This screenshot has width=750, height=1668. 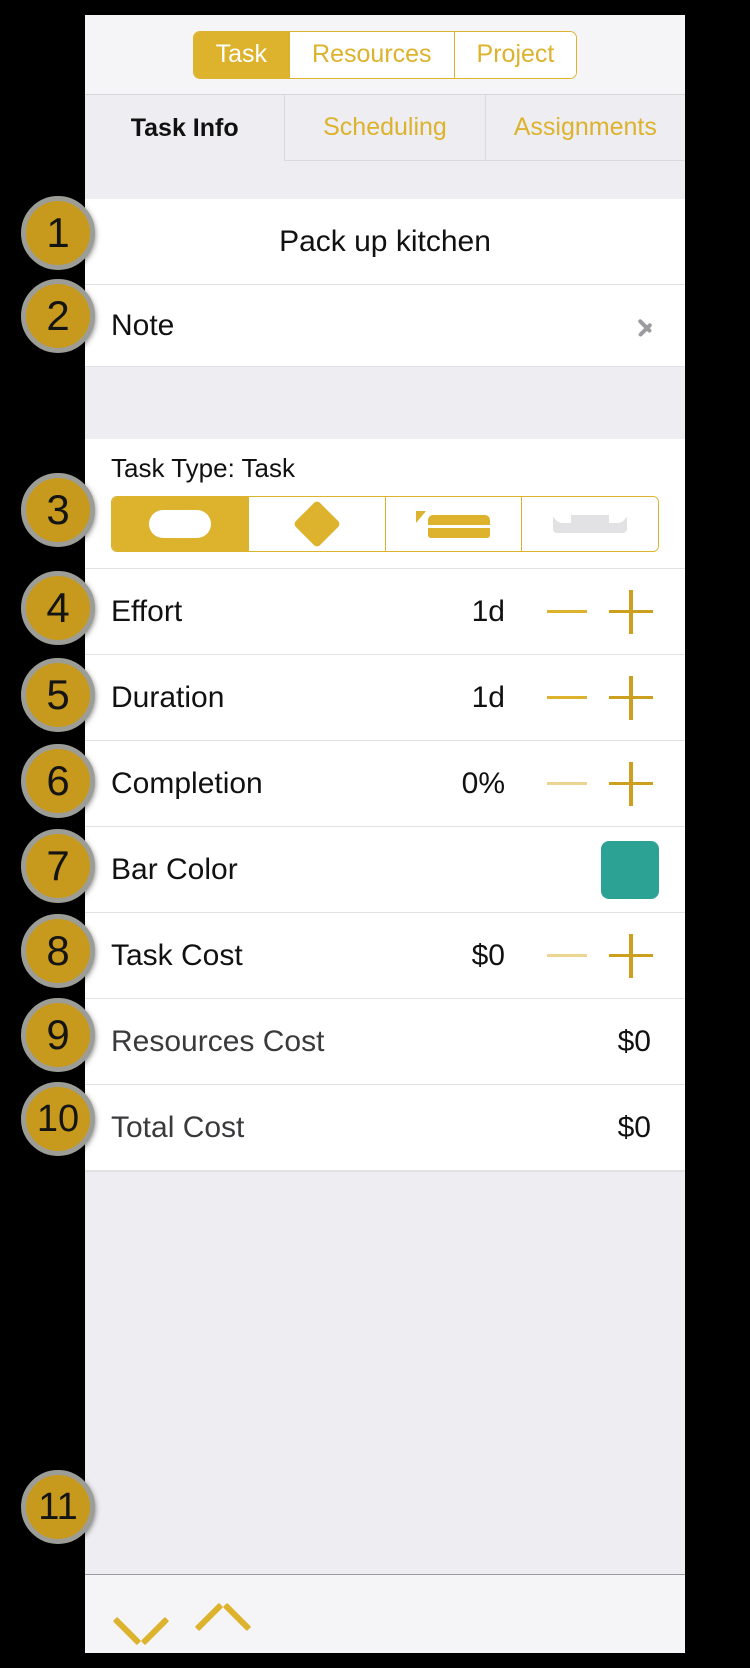 What do you see at coordinates (177, 955) in the screenshot?
I see `task-cost-label: Task Cost` at bounding box center [177, 955].